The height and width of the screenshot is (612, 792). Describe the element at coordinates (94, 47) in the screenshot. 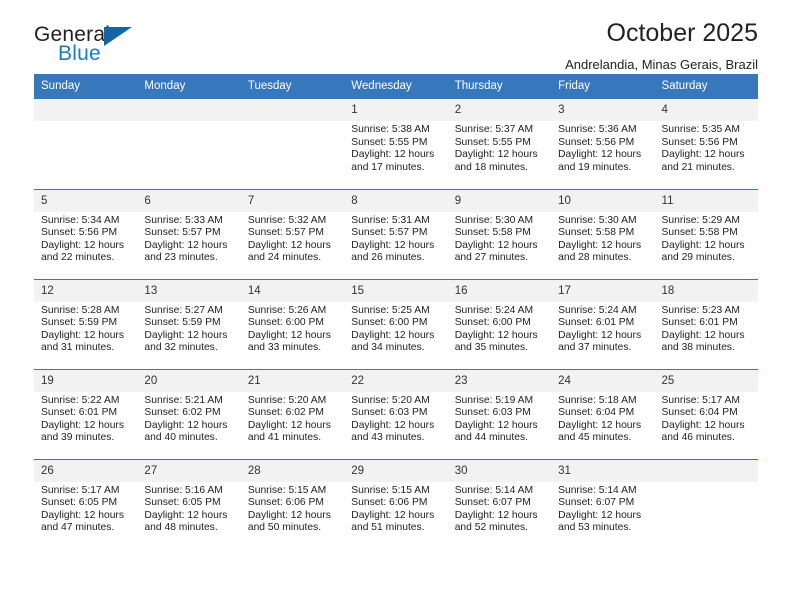

I see `general-blue-logo: General Blue` at that location.